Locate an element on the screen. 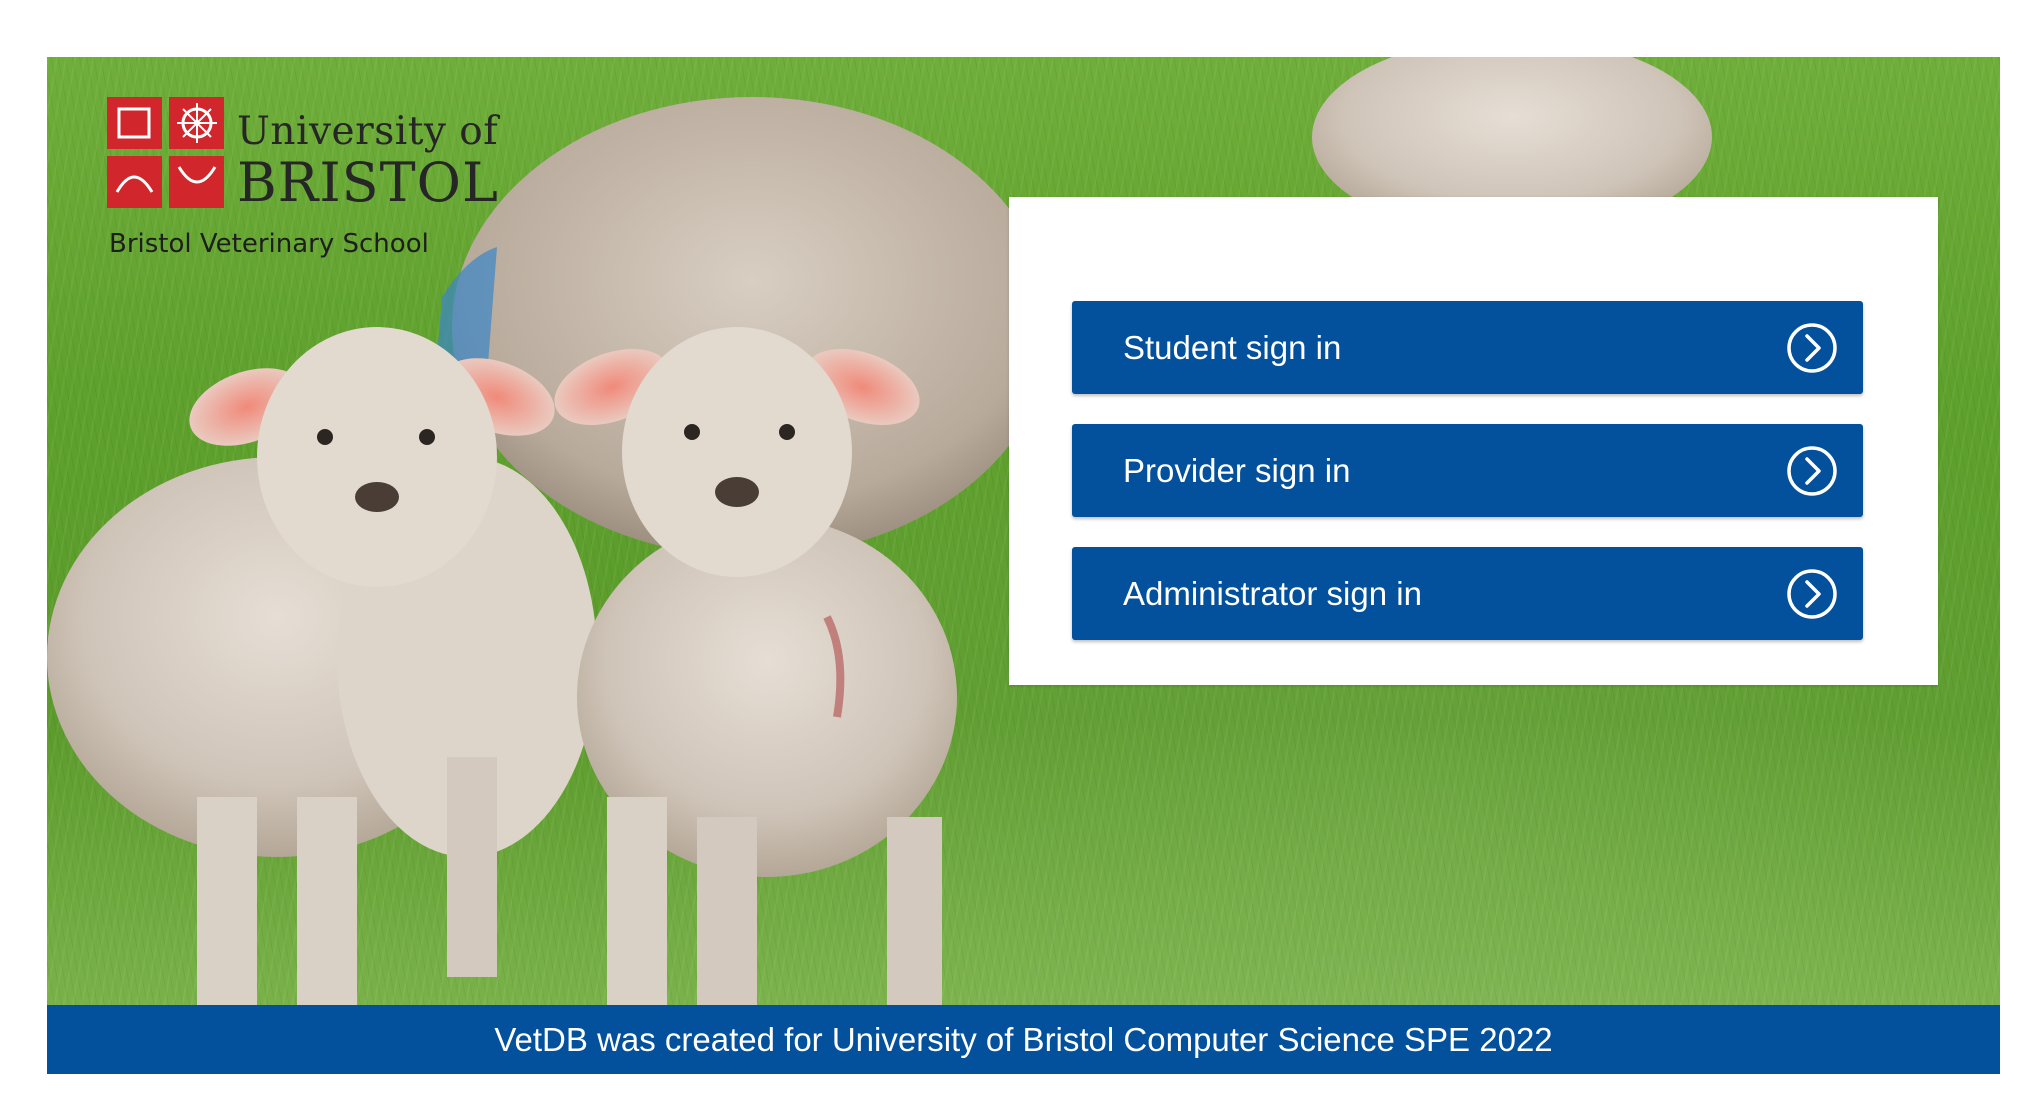 The width and height of the screenshot is (2029, 1111). provider-signin-button: Provider sign in is located at coordinates (1467, 470).